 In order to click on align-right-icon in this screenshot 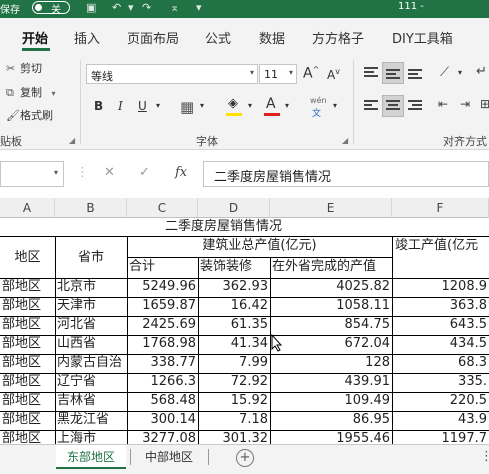, I will do `click(415, 106)`.